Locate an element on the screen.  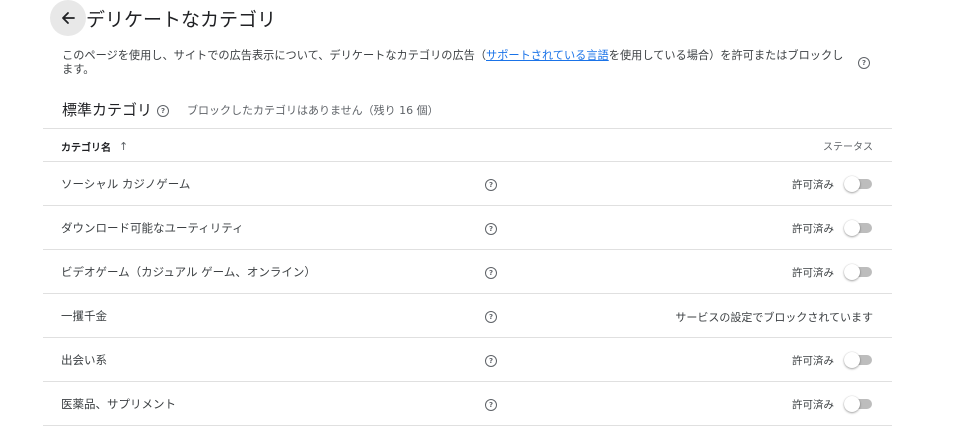
section-status: ブロックしたカテゴリはありません（残り 16 個） is located at coordinates (313, 110).